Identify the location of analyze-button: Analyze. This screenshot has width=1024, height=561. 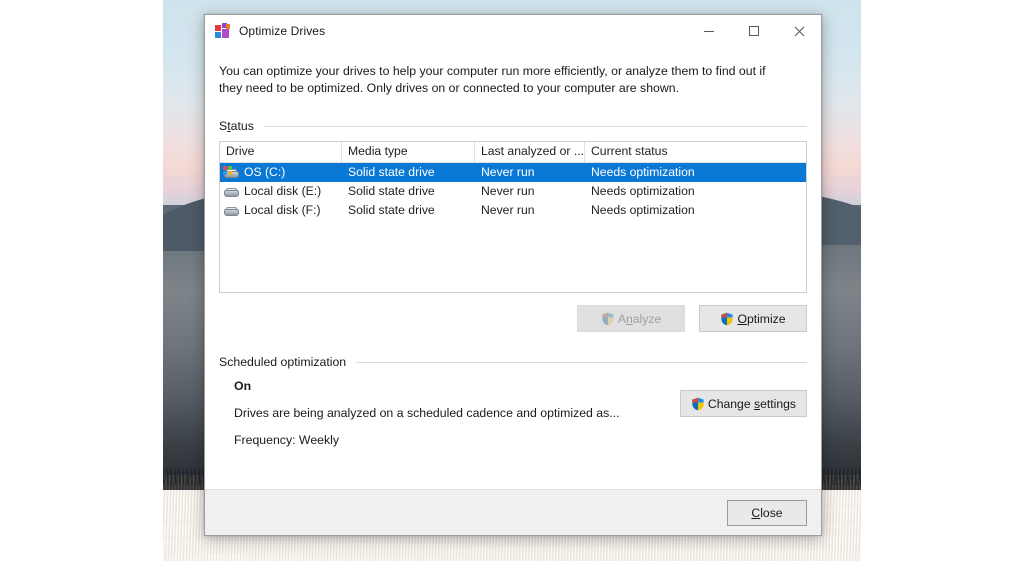
(631, 318).